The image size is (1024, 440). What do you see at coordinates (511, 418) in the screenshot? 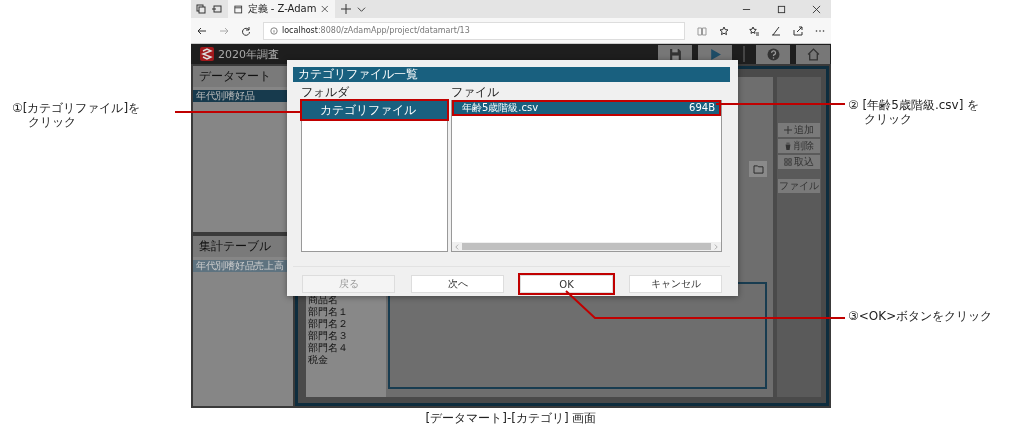
I see `figure-caption: [データマート]-[カテゴリ] 画面` at bounding box center [511, 418].